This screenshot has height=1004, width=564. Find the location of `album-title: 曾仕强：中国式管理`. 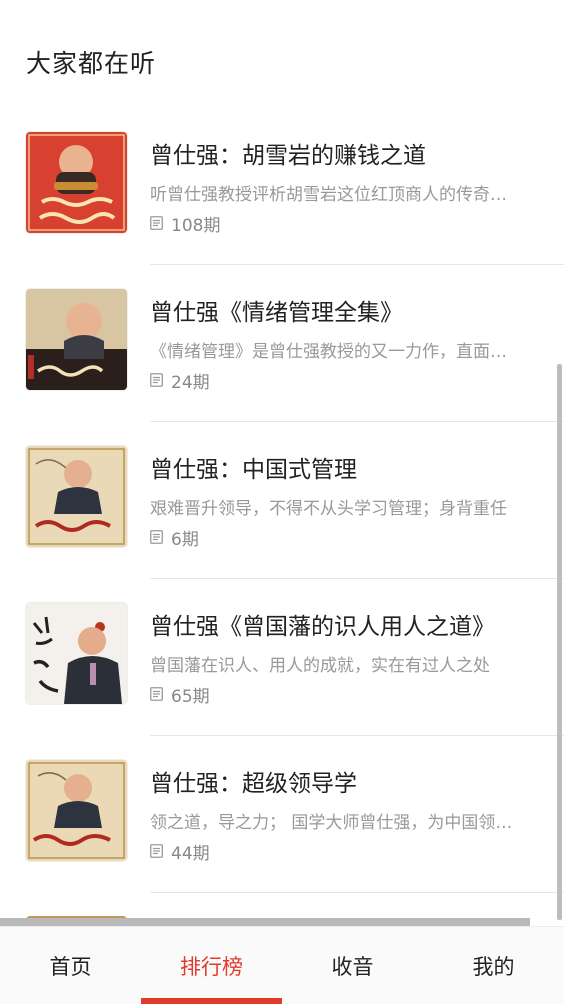

album-title: 曾仕强：中国式管理 is located at coordinates (253, 470).